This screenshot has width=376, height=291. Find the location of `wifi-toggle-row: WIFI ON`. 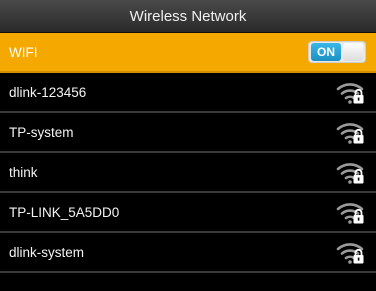

wifi-toggle-row: WIFI ON is located at coordinates (188, 53).